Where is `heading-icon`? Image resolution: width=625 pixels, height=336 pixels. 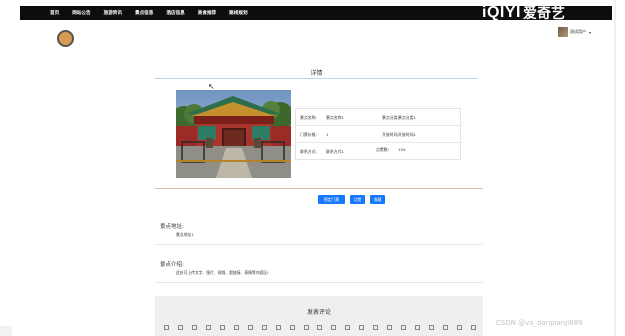 heading-icon is located at coordinates (250, 327).